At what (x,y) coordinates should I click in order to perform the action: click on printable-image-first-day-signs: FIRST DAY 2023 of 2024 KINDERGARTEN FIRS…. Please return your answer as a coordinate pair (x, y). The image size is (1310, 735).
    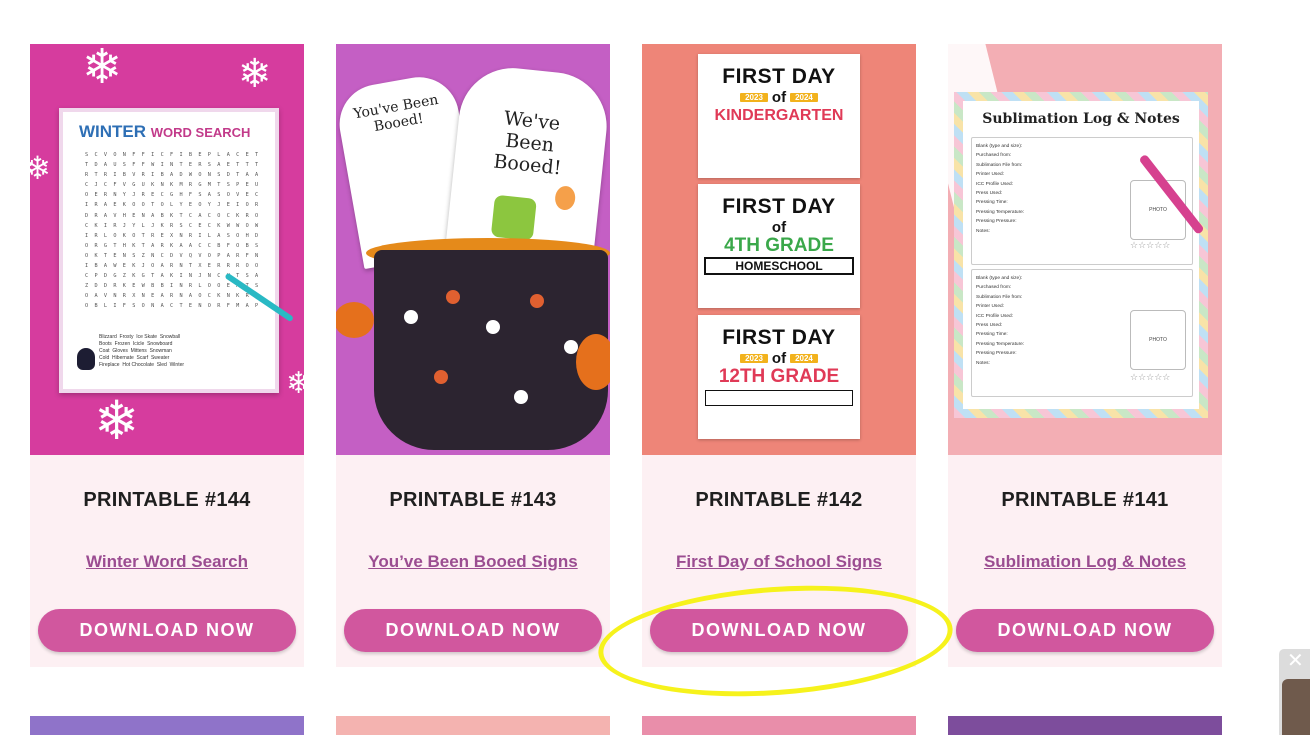
    Looking at the image, I should click on (779, 249).